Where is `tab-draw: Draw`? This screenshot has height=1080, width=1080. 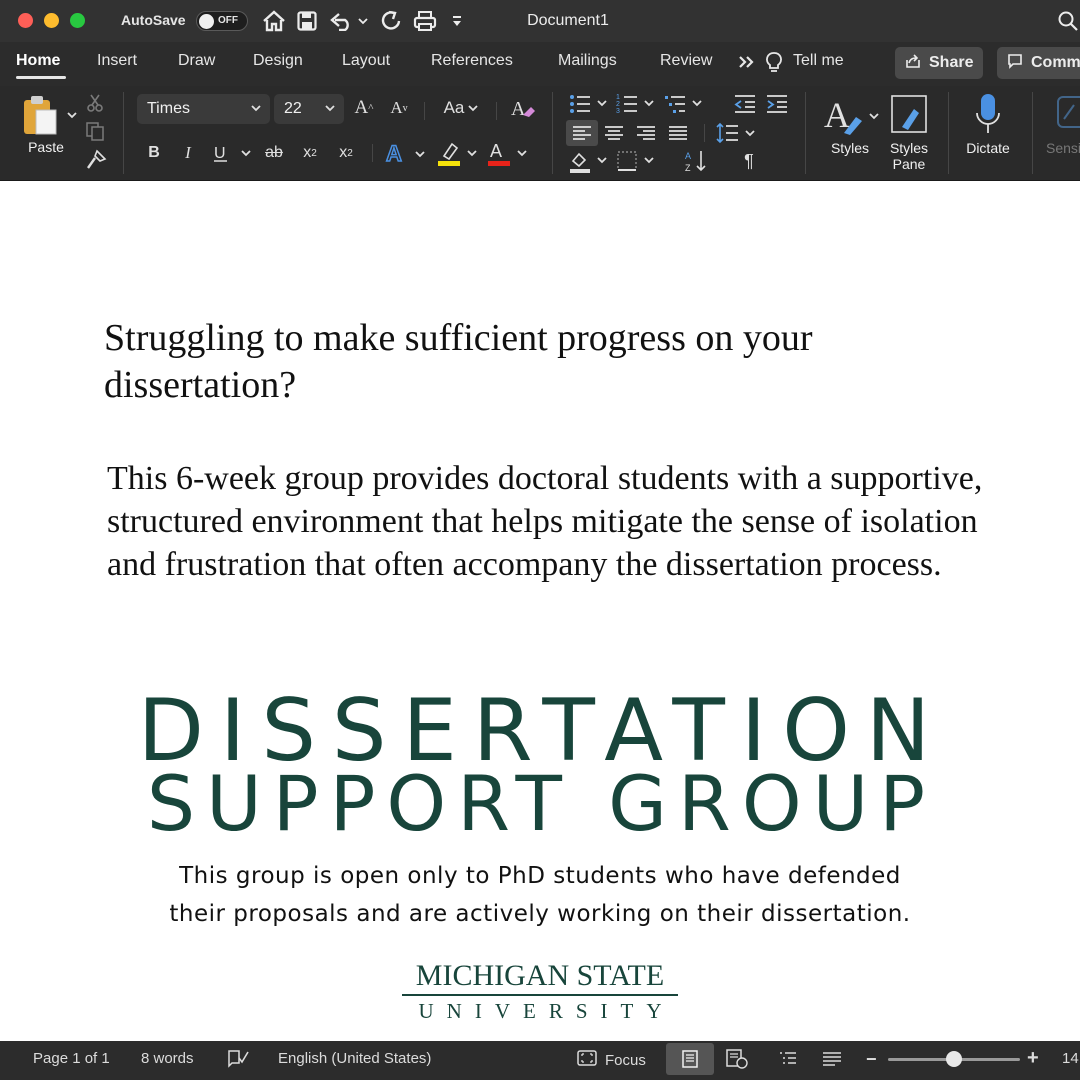
tab-draw: Draw is located at coordinates (196, 61).